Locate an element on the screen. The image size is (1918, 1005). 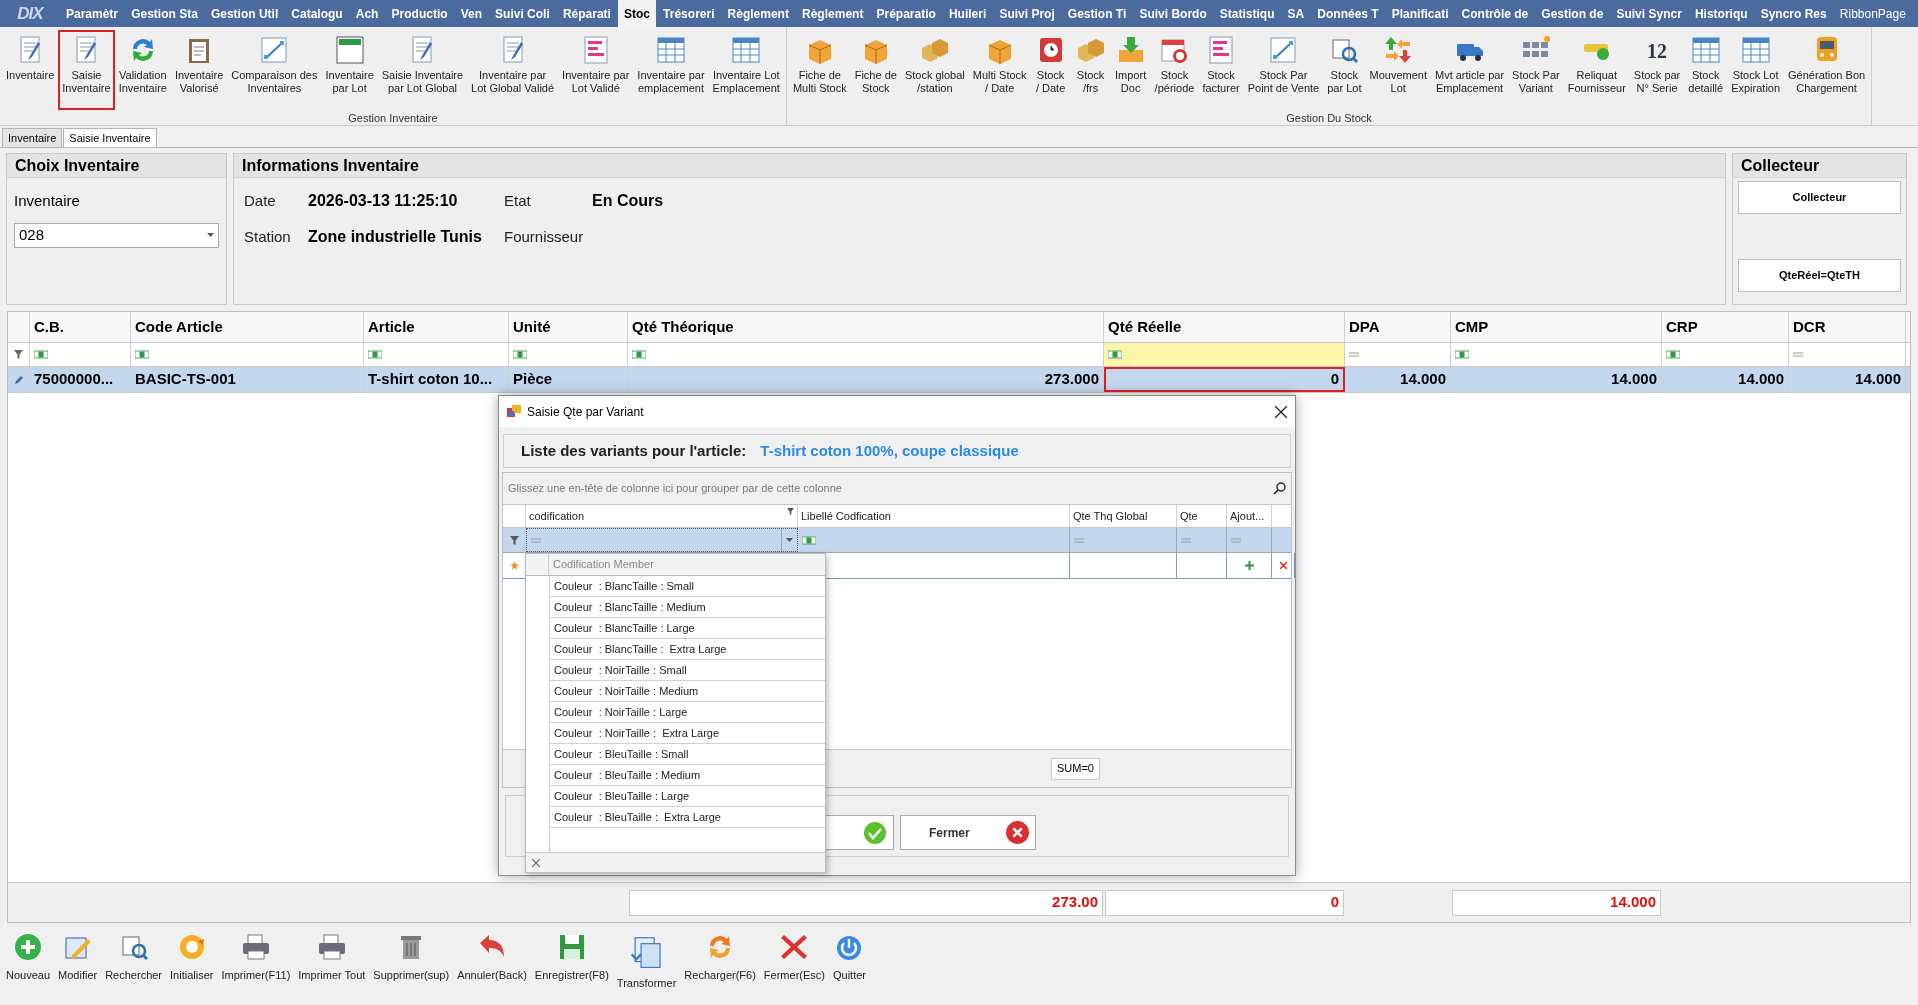
ribbon-button: Inventaire Valorisé is located at coordinates (199, 70).